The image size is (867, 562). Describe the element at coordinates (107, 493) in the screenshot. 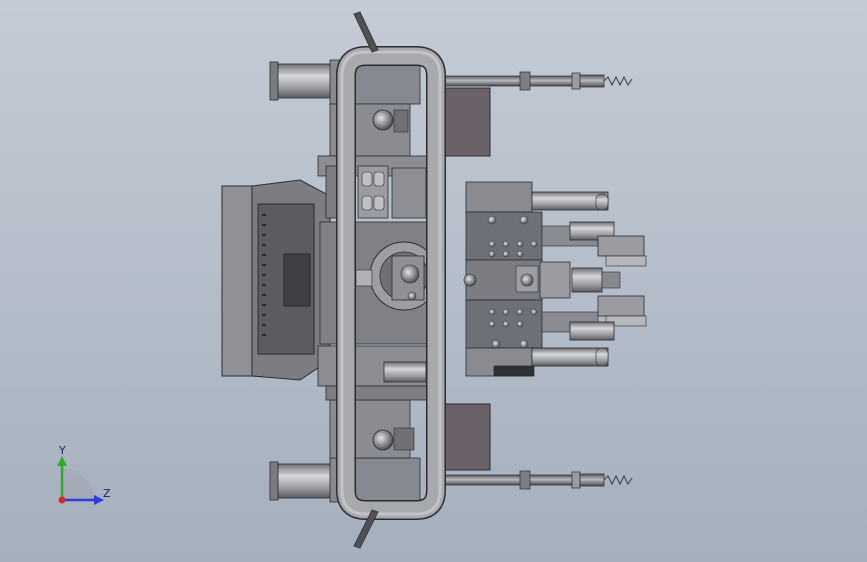

I see `triad-z-label: Z` at that location.